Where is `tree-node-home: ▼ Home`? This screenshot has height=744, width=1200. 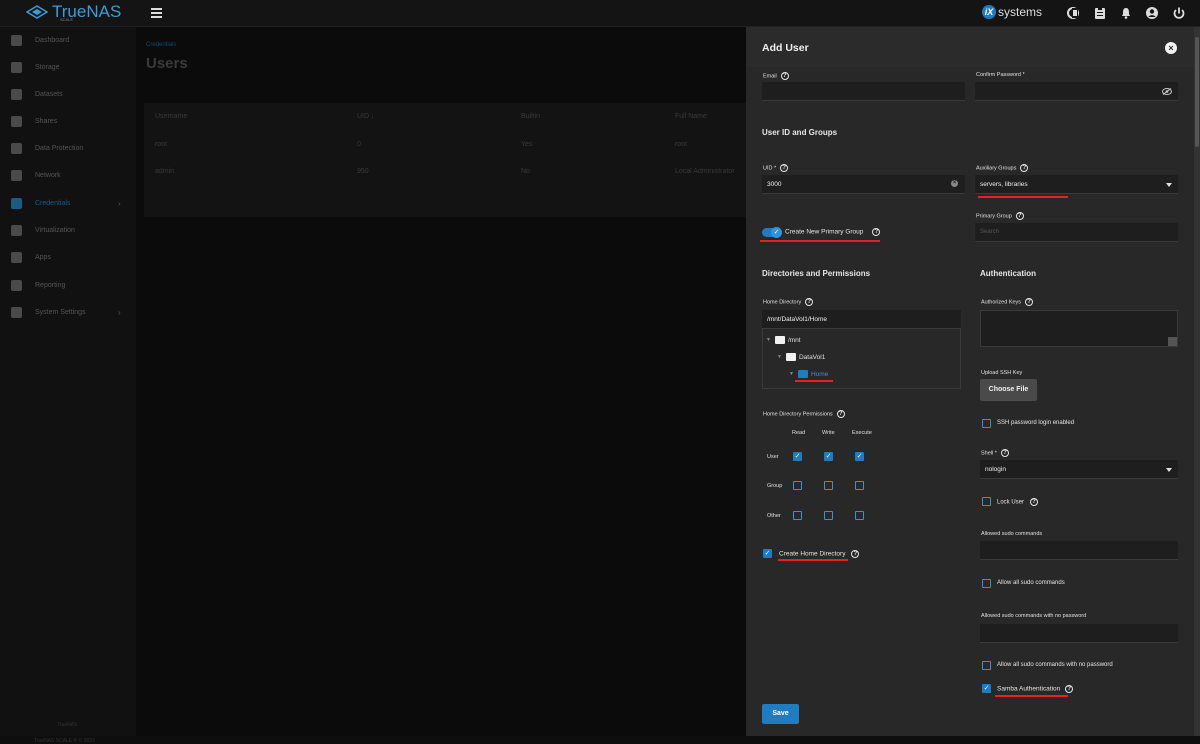
tree-node-home: ▼ Home is located at coordinates (808, 374).